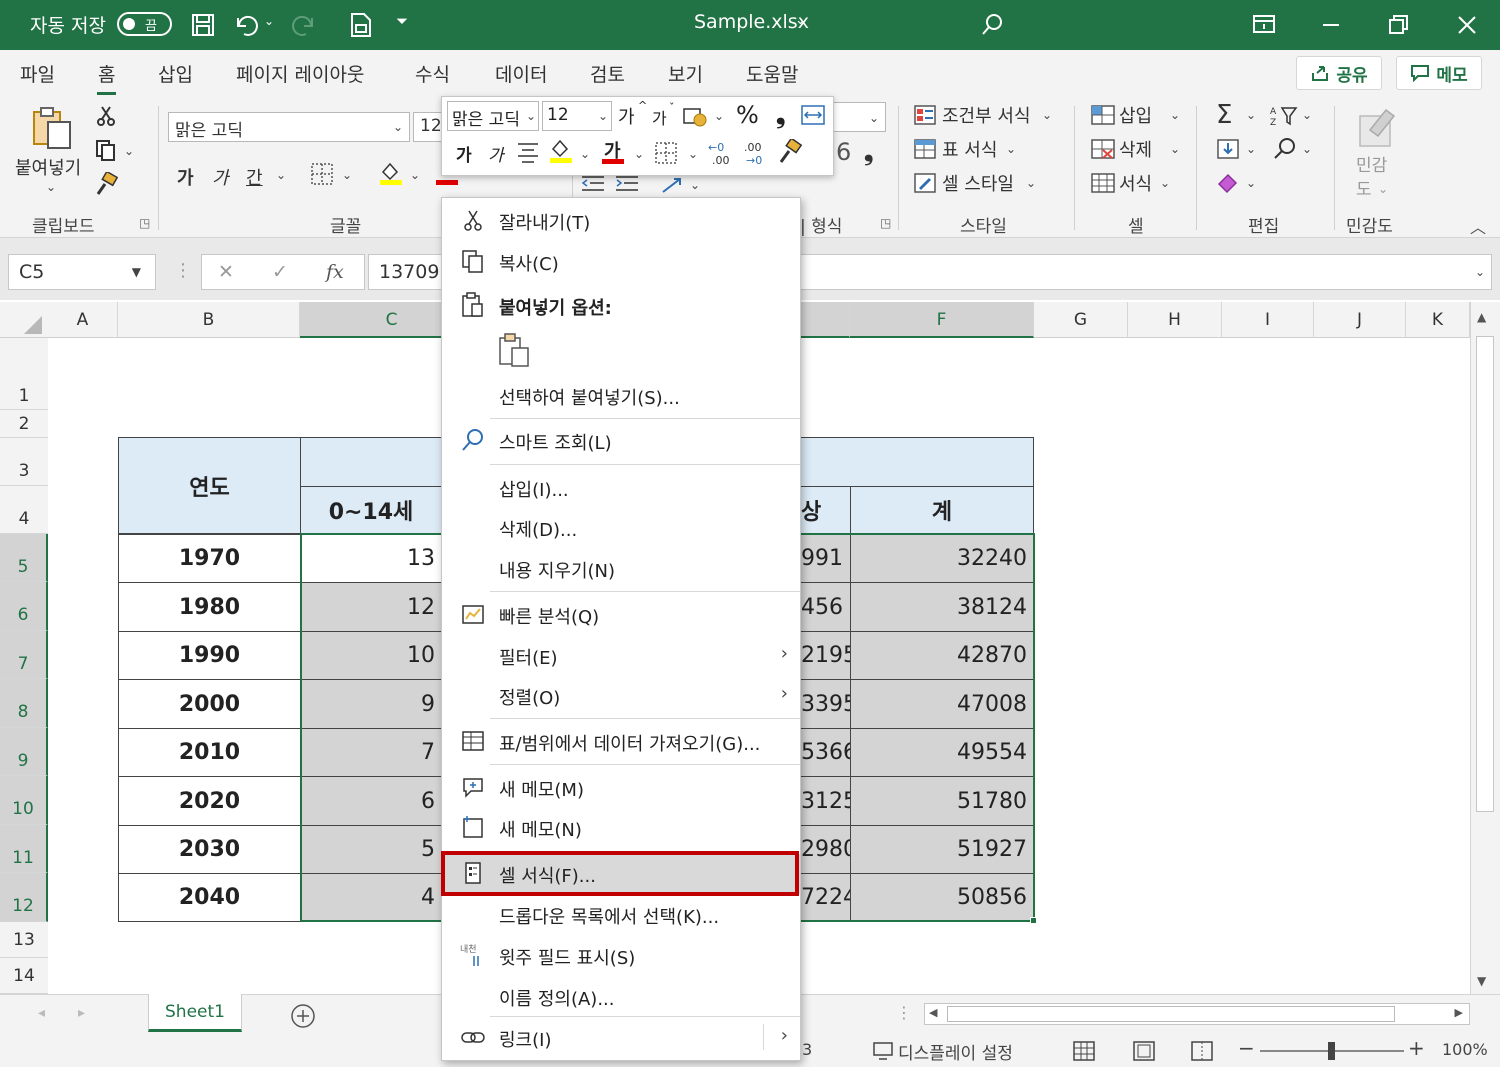 The height and width of the screenshot is (1067, 1500). What do you see at coordinates (790, 152) in the screenshot?
I see `mini-format-painter-icon` at bounding box center [790, 152].